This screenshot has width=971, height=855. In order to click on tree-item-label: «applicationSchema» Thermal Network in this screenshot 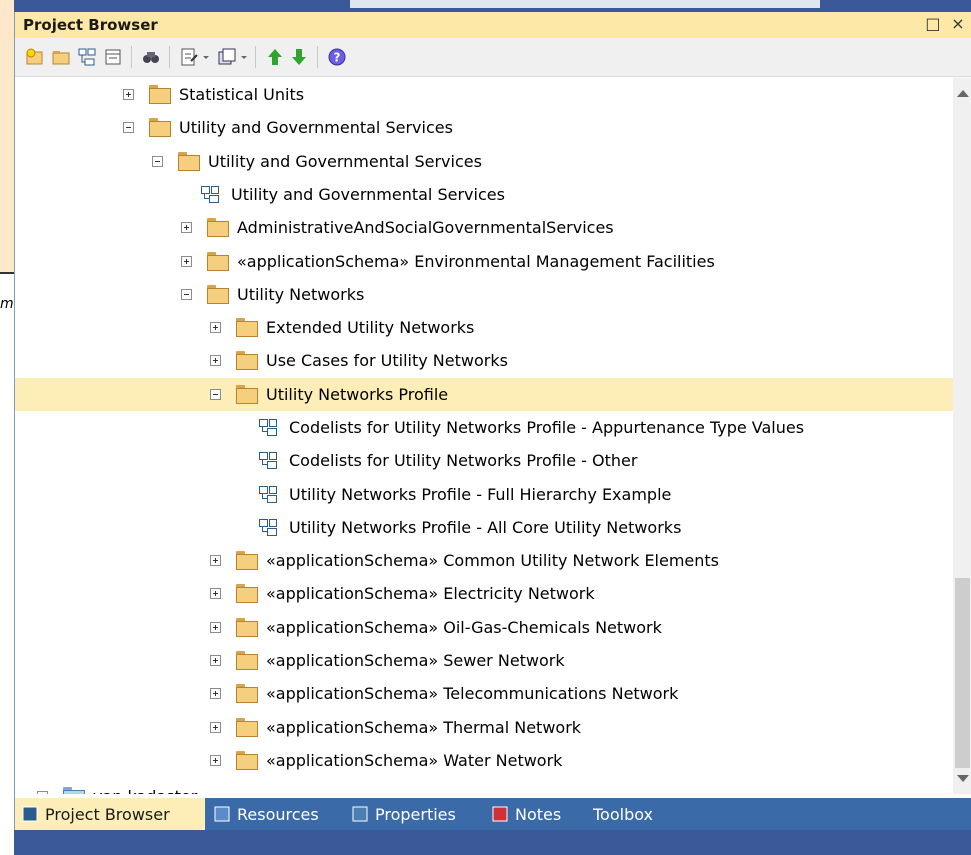, I will do `click(424, 727)`.